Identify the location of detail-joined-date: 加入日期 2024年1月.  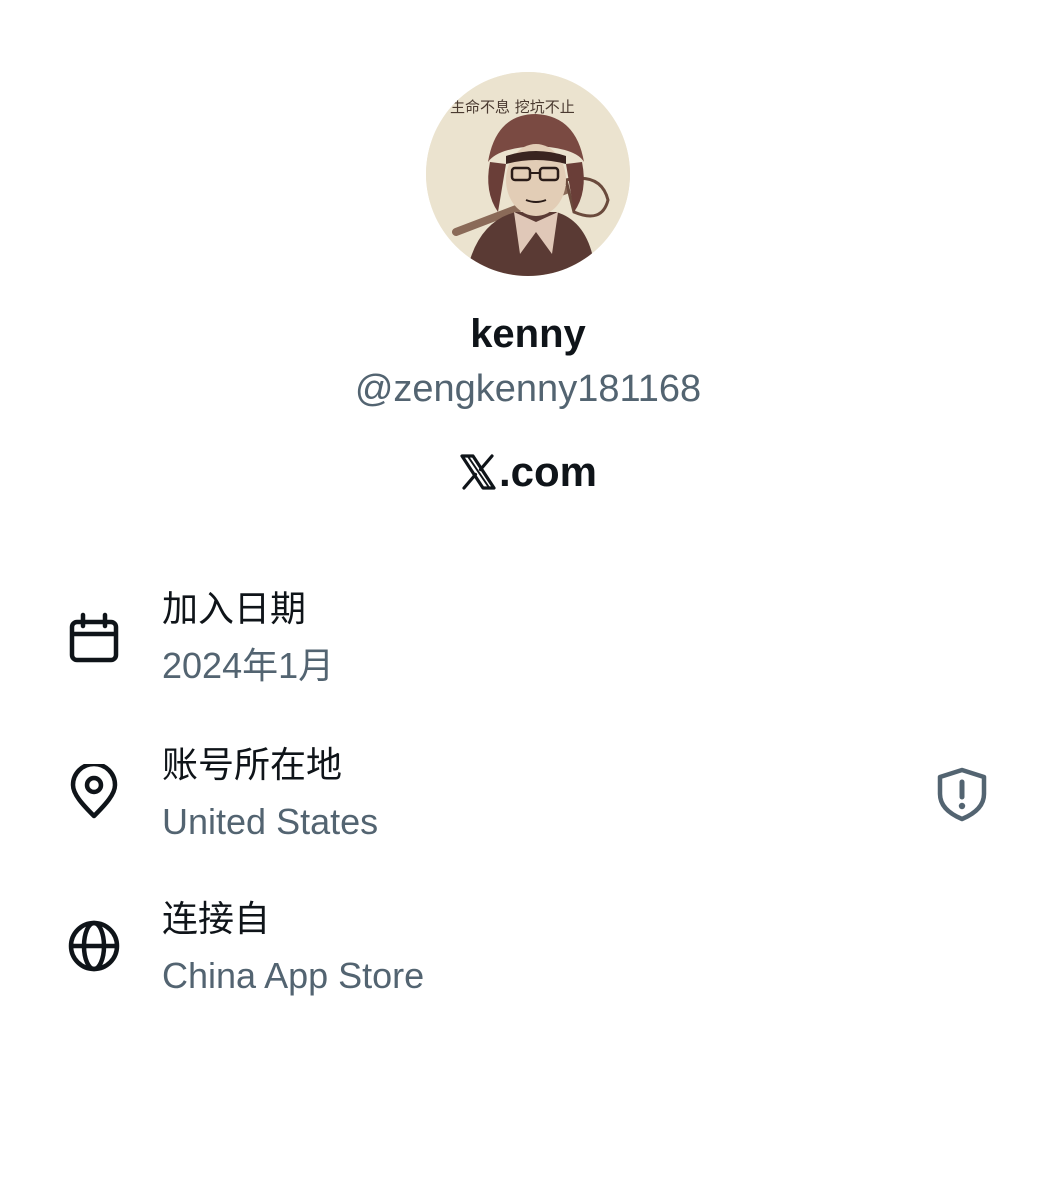
(528, 644).